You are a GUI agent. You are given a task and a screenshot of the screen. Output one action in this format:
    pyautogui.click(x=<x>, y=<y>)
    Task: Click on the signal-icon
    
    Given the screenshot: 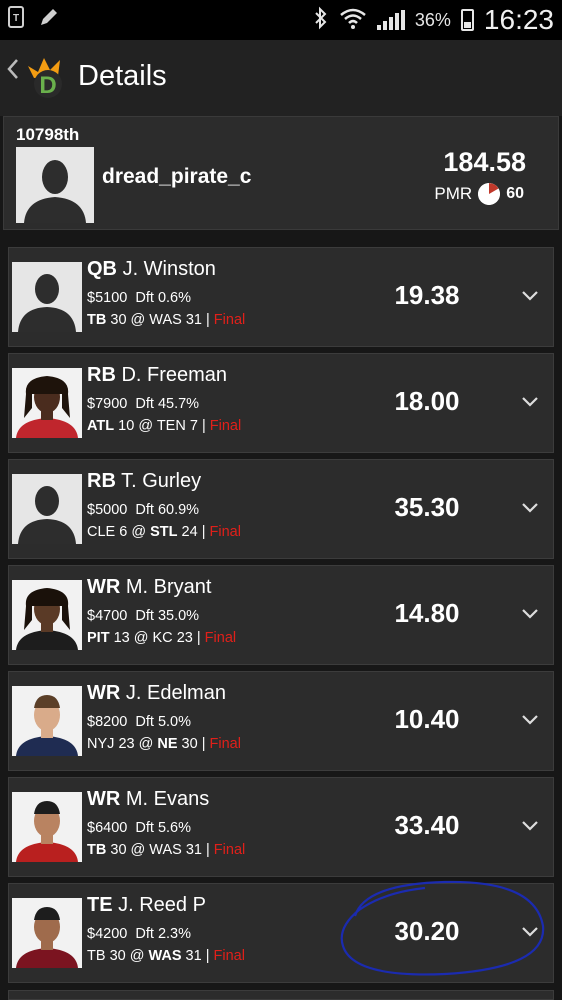 What is the action you would take?
    pyautogui.click(x=390, y=20)
    